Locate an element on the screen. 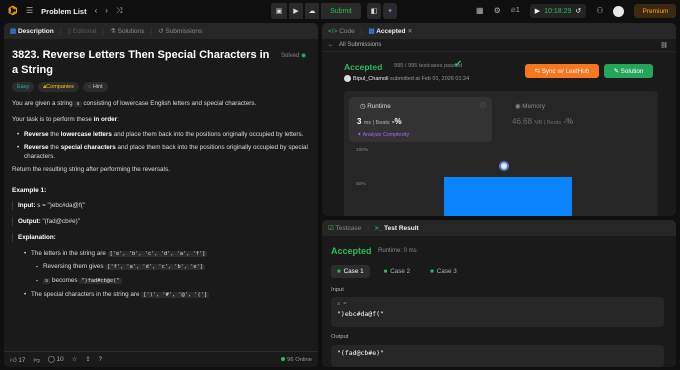 The height and width of the screenshot is (370, 680). tab-accepted: ▤ Accepted ✕ is located at coordinates (390, 31).